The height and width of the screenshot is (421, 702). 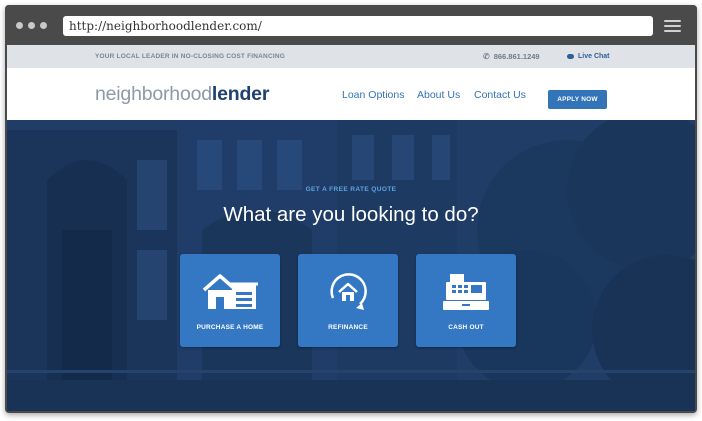 I want to click on phone-icon: ✆, so click(x=486, y=56).